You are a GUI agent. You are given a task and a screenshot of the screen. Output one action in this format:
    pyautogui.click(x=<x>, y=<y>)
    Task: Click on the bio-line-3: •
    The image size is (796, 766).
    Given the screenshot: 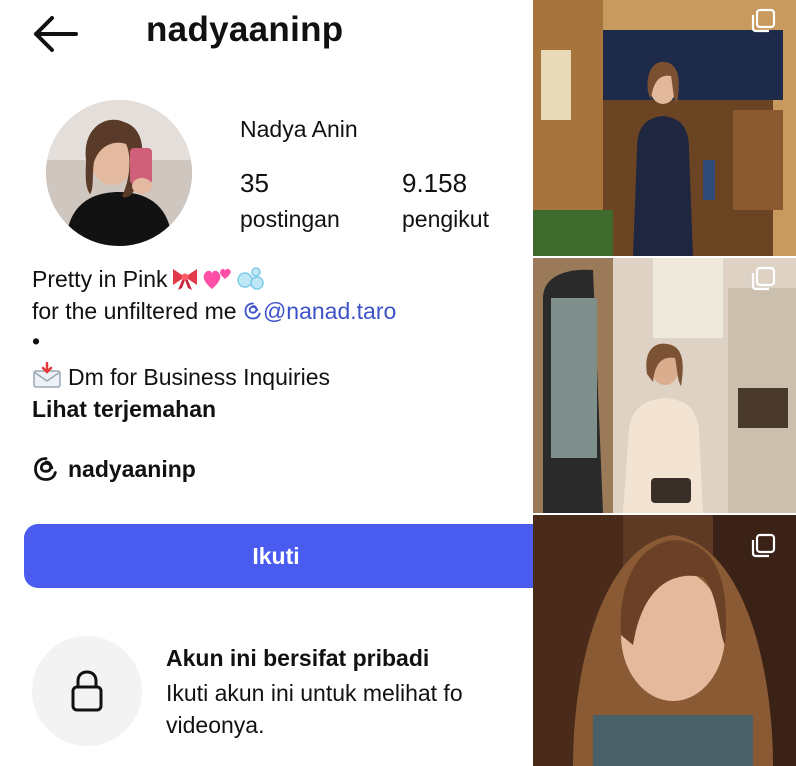 What is the action you would take?
    pyautogui.click(x=36, y=341)
    